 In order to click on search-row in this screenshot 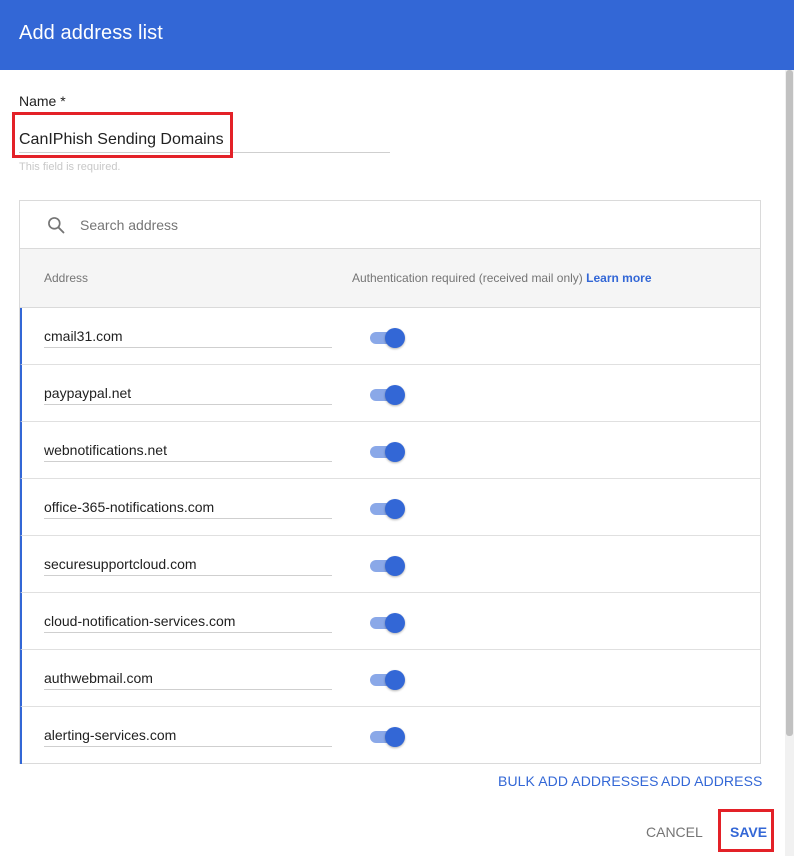, I will do `click(390, 225)`.